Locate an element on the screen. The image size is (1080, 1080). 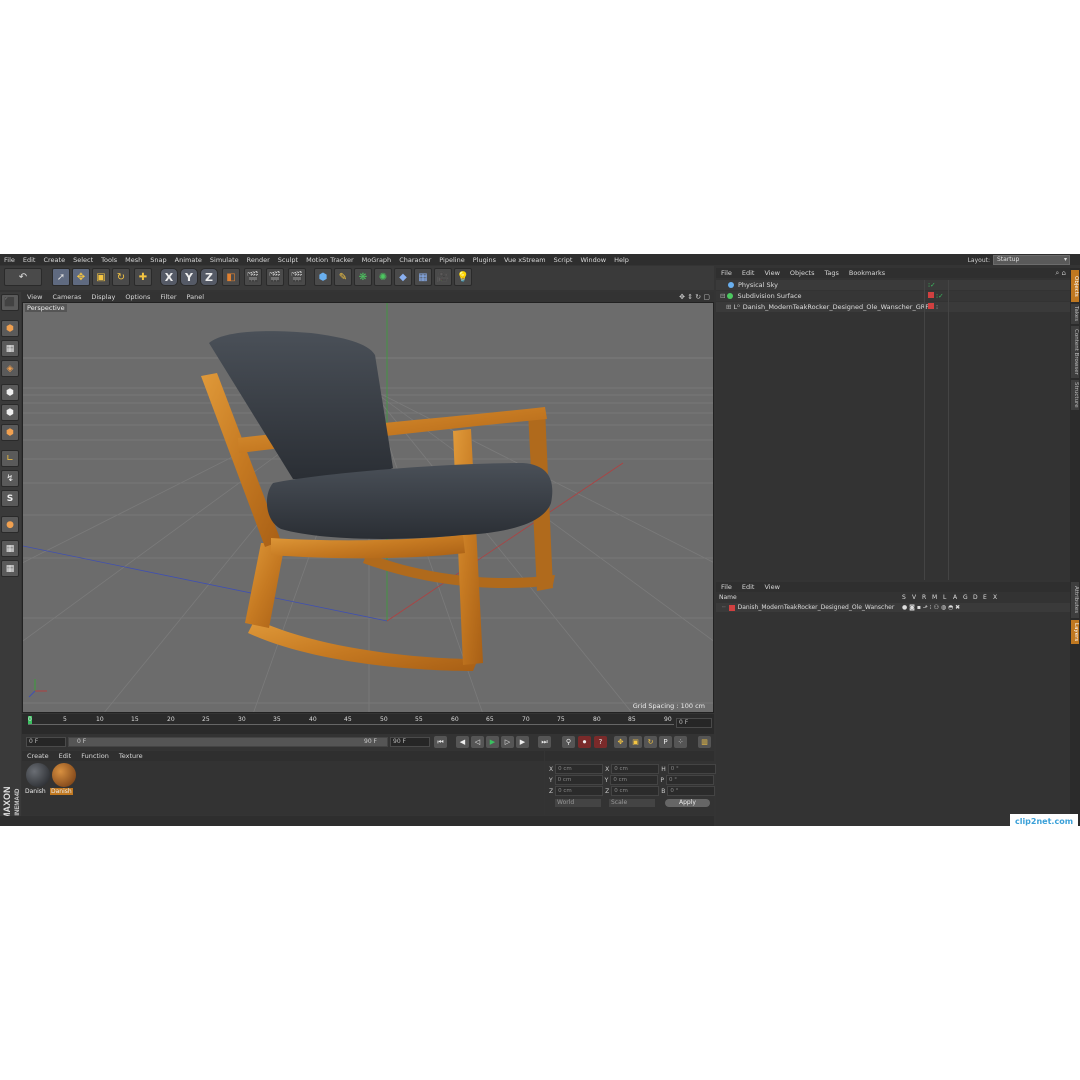
add-light-button: 💡 is located at coordinates (463, 277).